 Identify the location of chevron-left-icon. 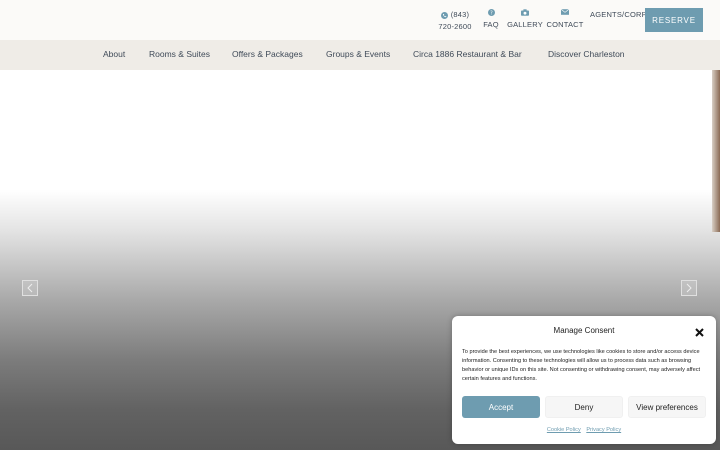
(30, 288).